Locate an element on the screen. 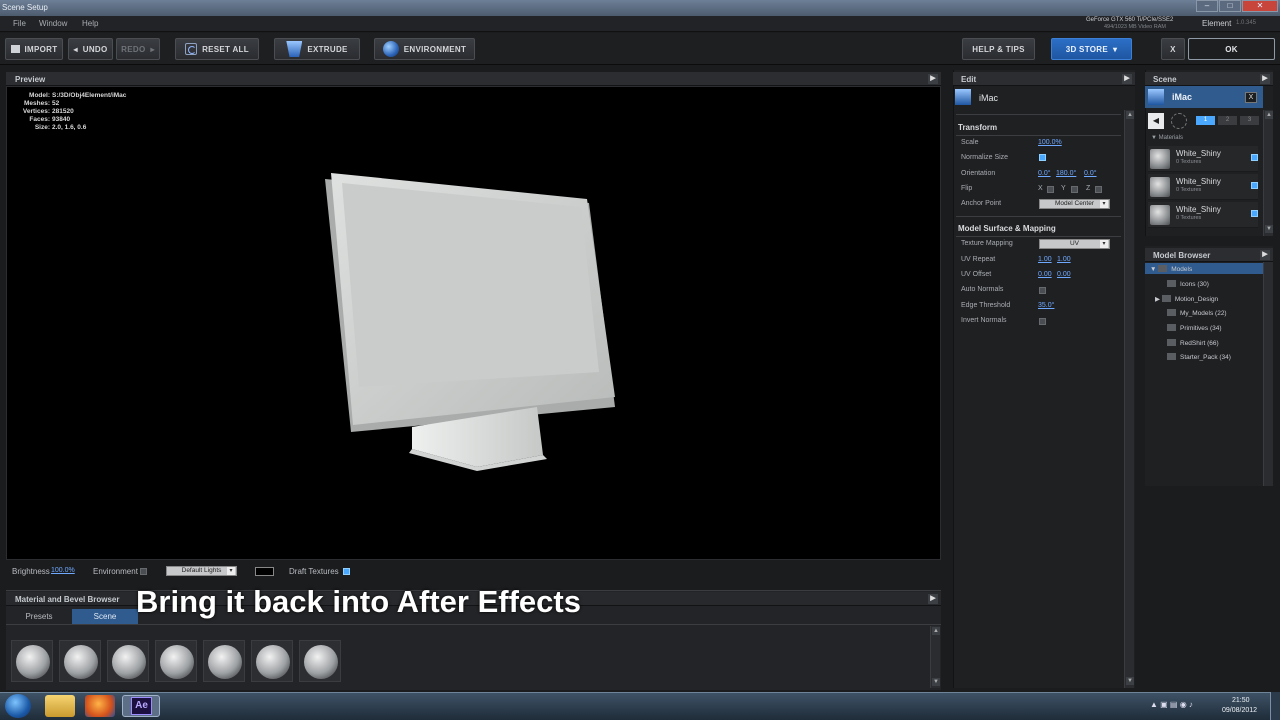  object-cube-icon is located at coordinates (963, 97).